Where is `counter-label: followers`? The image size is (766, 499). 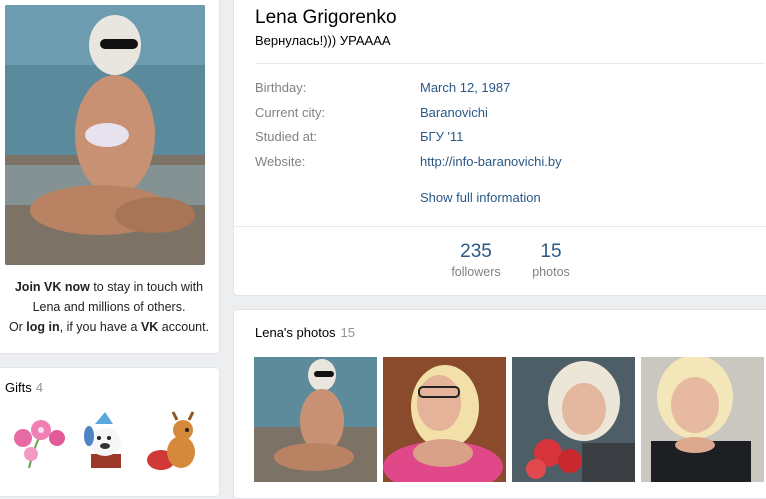
counter-label: followers is located at coordinates (476, 272).